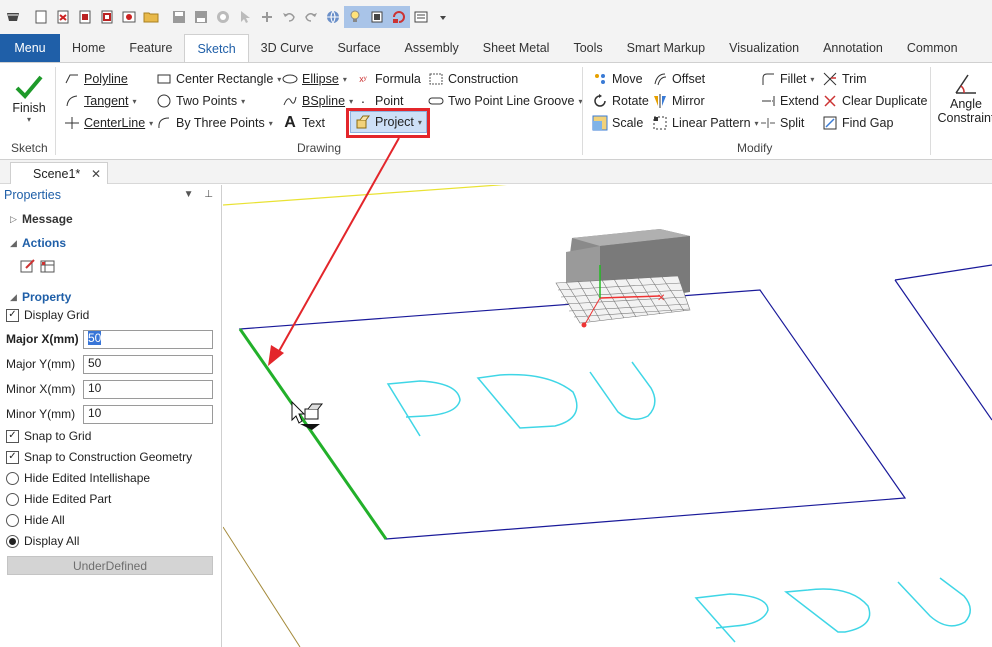 This screenshot has width=992, height=647. Describe the element at coordinates (223, 17) in the screenshot. I see `save-all-icon` at that location.